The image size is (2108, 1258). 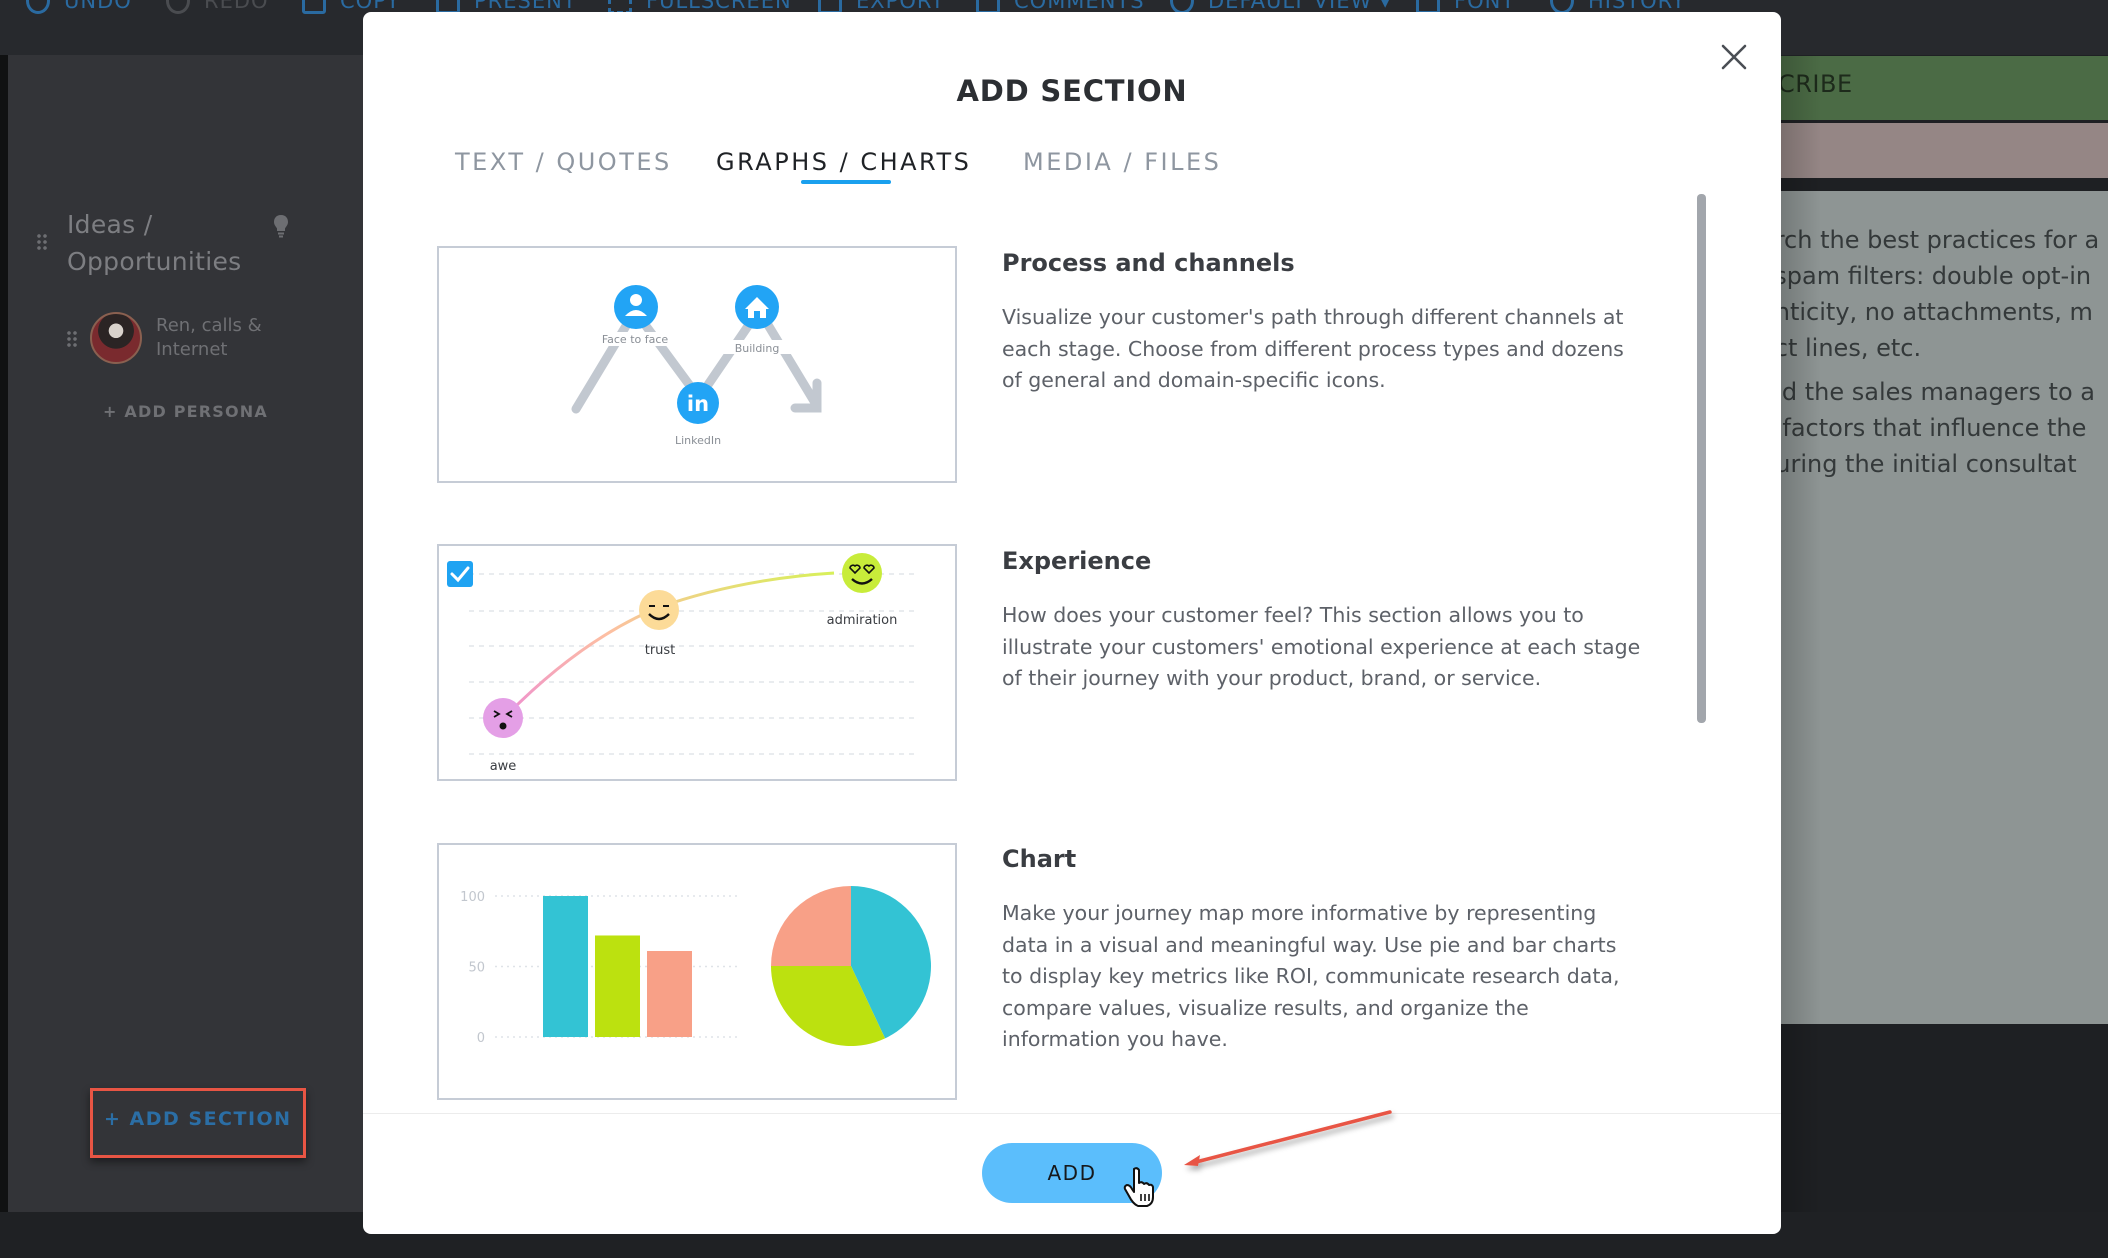 I want to click on heart-eyes-face-icon, so click(x=862, y=573).